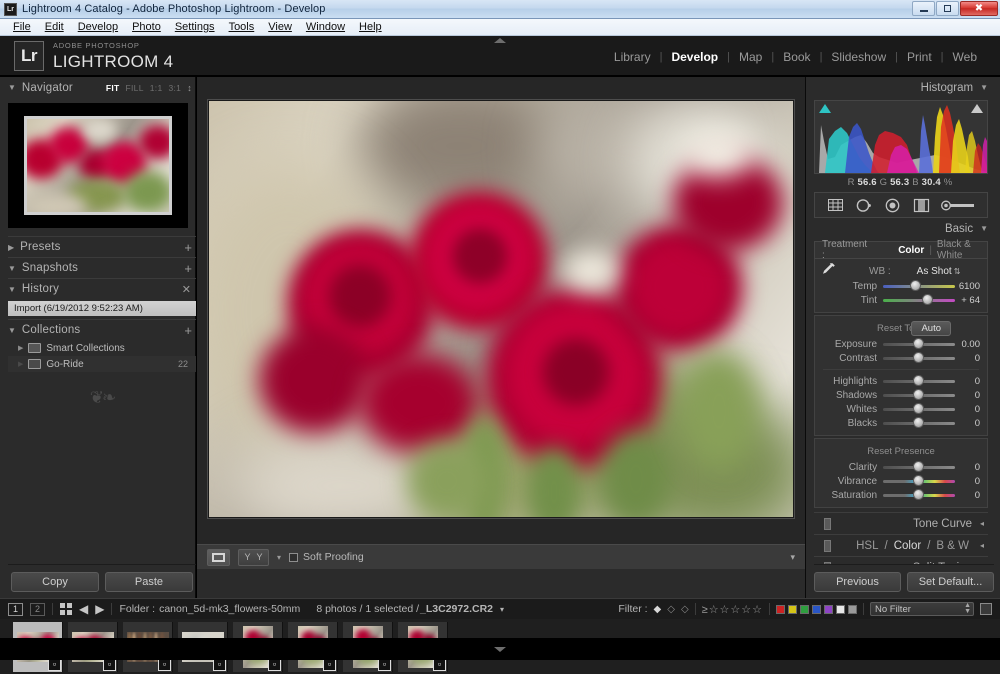 The image size is (1000, 674). What do you see at coordinates (15, 609) in the screenshot?
I see `screen-1-button: 1` at bounding box center [15, 609].